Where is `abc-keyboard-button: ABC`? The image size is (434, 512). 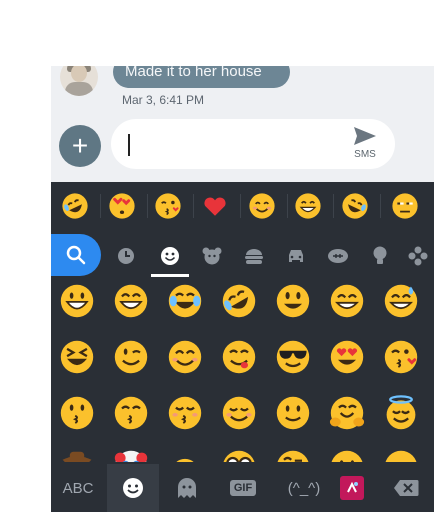 abc-keyboard-button: ABC is located at coordinates (78, 488).